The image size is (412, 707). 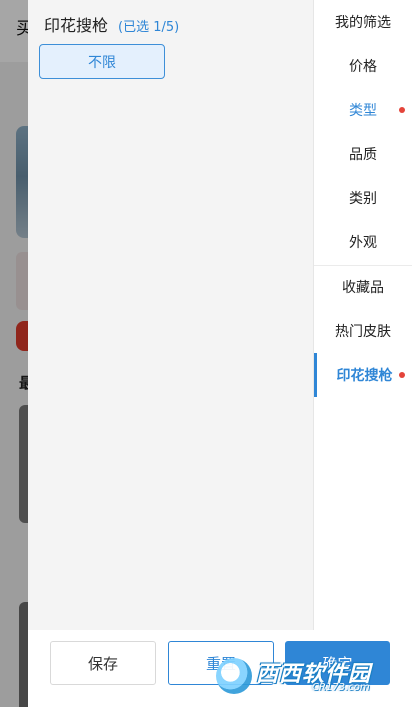 I want to click on nav-item-label: 价格, so click(x=363, y=67).